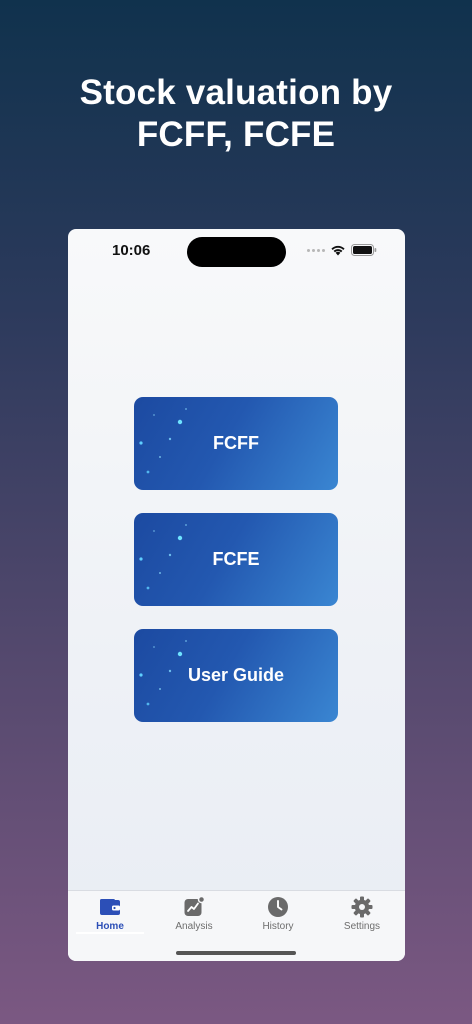 The image size is (472, 1024). I want to click on clock-icon, so click(278, 907).